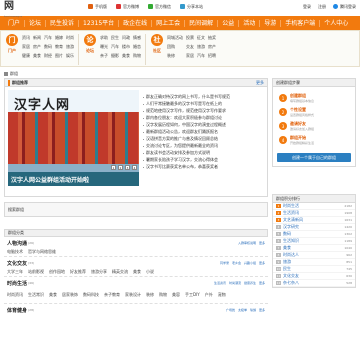  What do you see at coordinates (250, 283) in the screenshot?
I see `group-category-link: 健康养生` at bounding box center [250, 283].